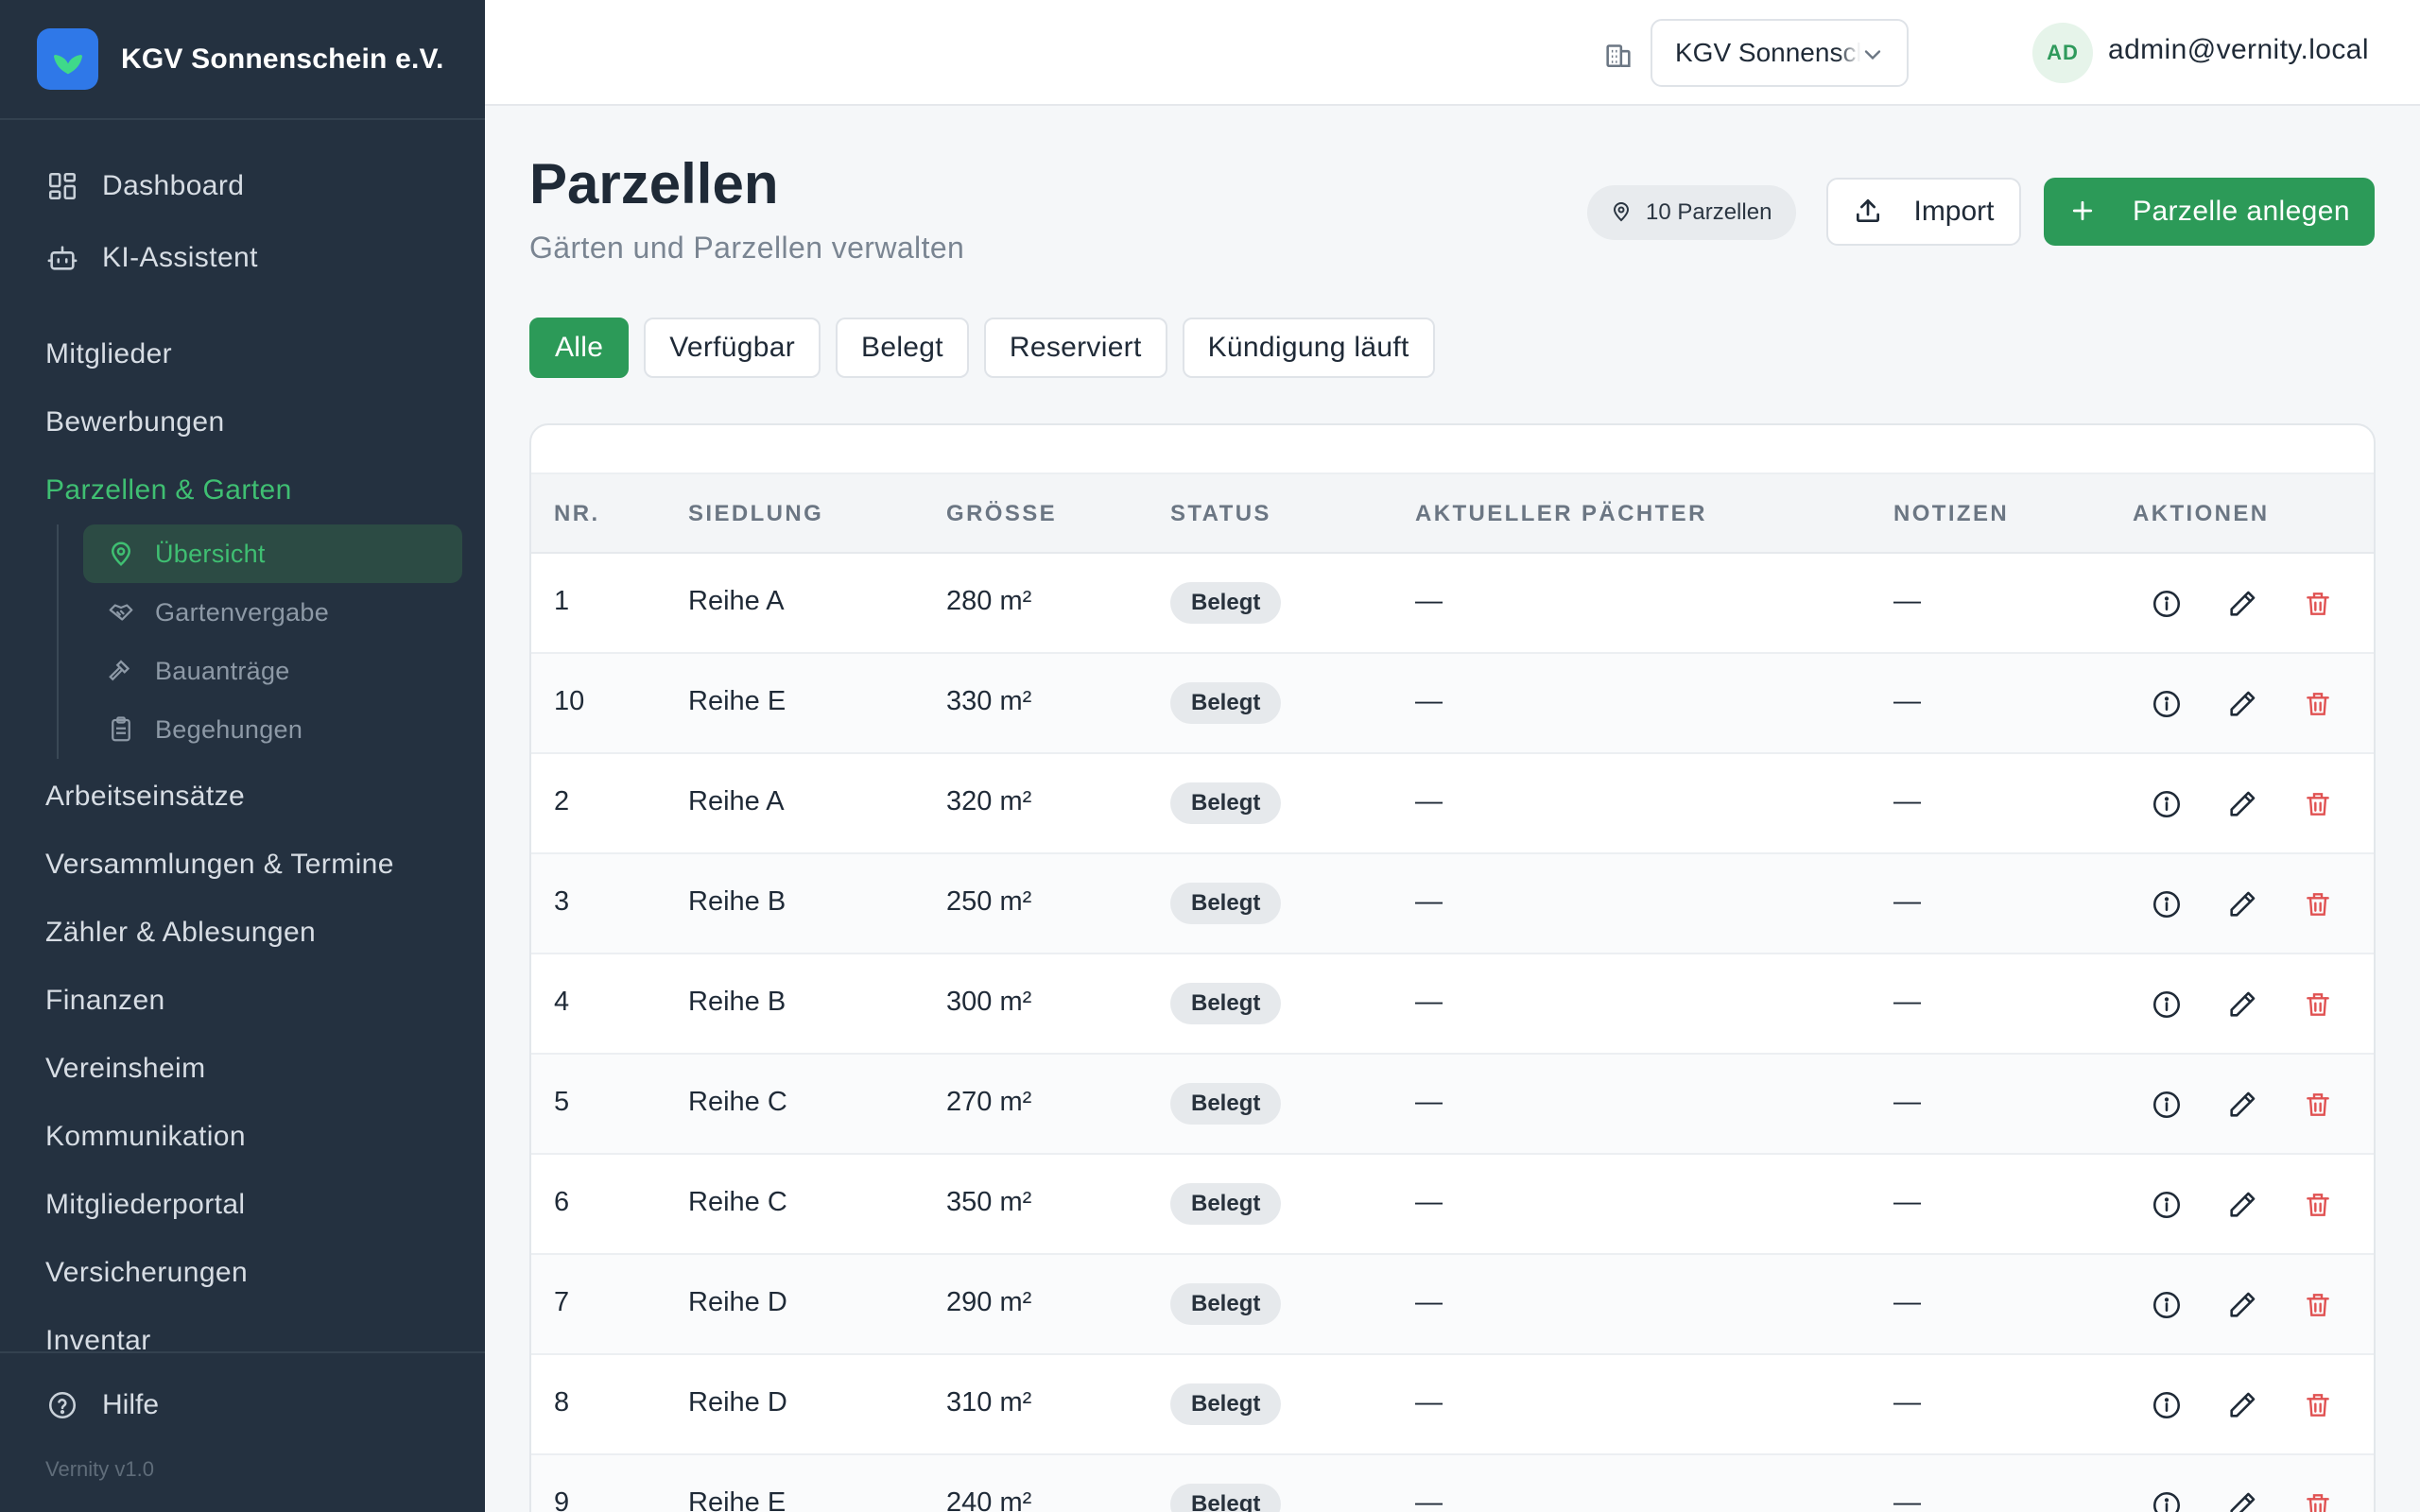 The width and height of the screenshot is (2420, 1512). Describe the element at coordinates (1429, 1102) in the screenshot. I see `cell-paechter: —` at that location.